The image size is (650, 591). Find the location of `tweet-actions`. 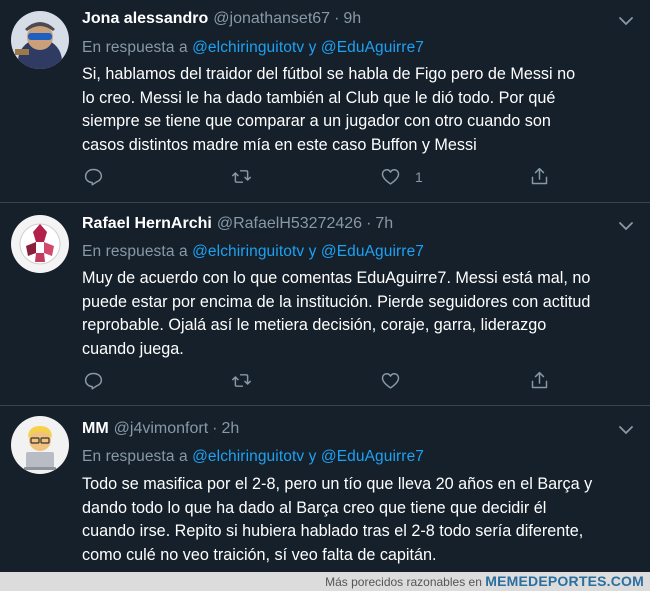

tweet-actions is located at coordinates (322, 382).